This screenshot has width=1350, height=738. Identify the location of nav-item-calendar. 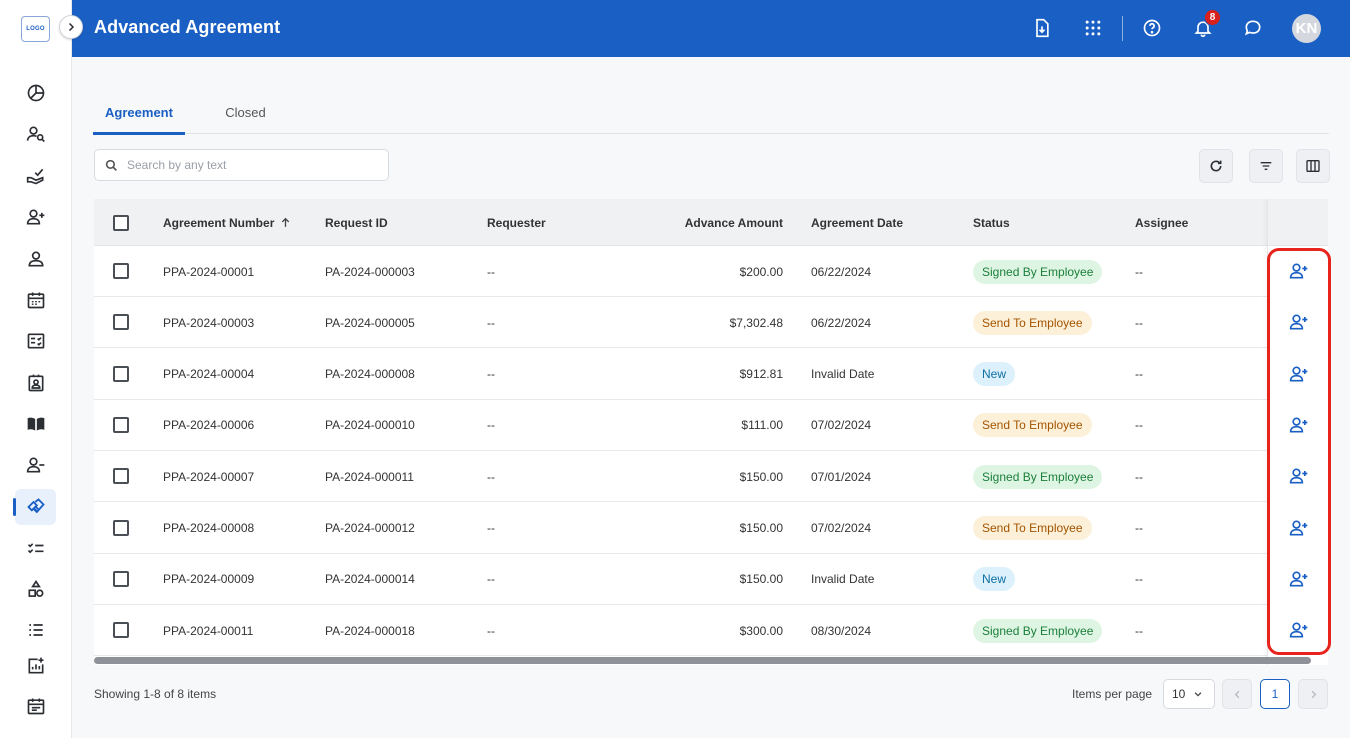
(35, 300).